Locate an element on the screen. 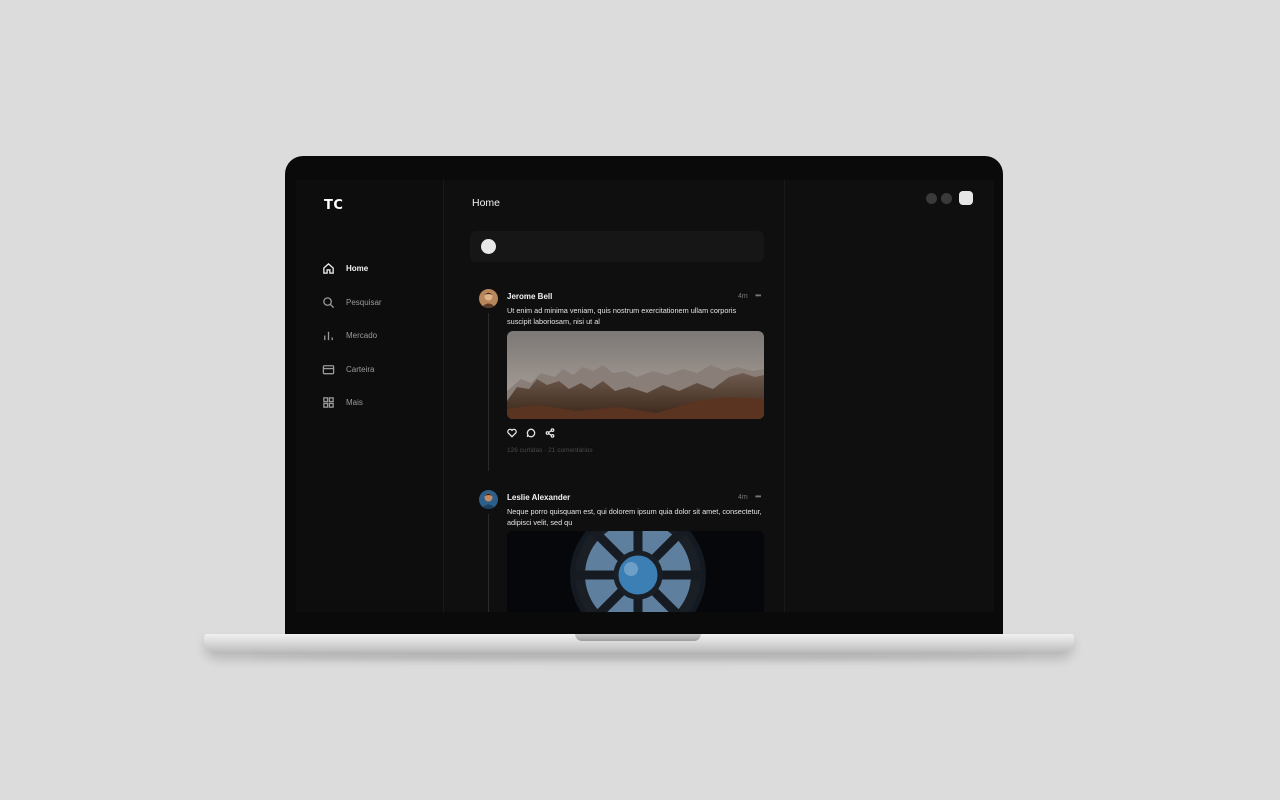  sidebar-item-carteira: Carteira is located at coordinates (352, 370).